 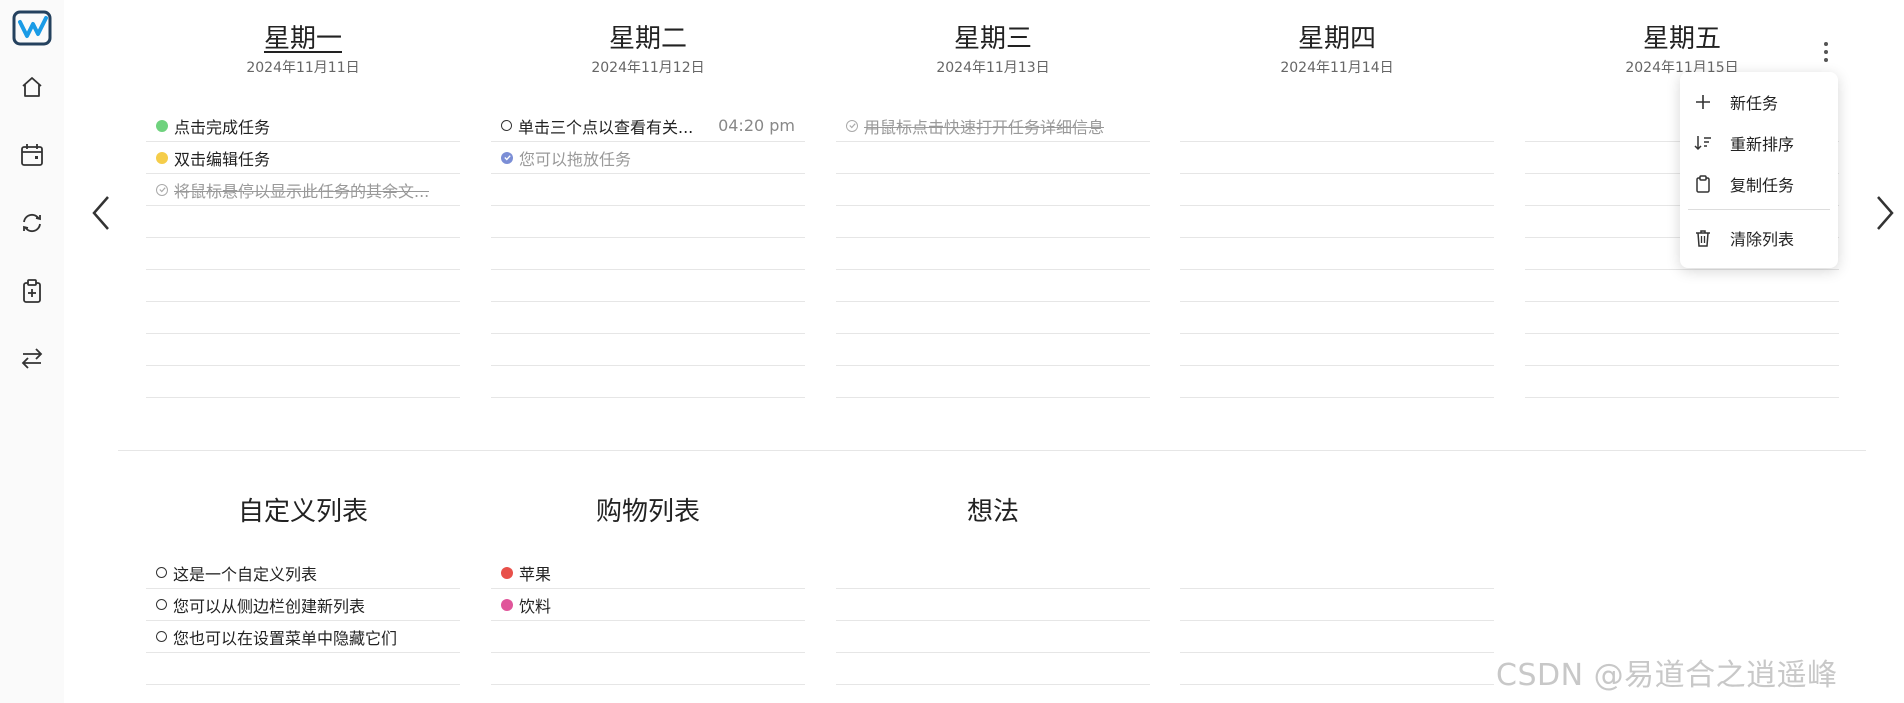 What do you see at coordinates (303, 39) in the screenshot?
I see `day-name: 星期一` at bounding box center [303, 39].